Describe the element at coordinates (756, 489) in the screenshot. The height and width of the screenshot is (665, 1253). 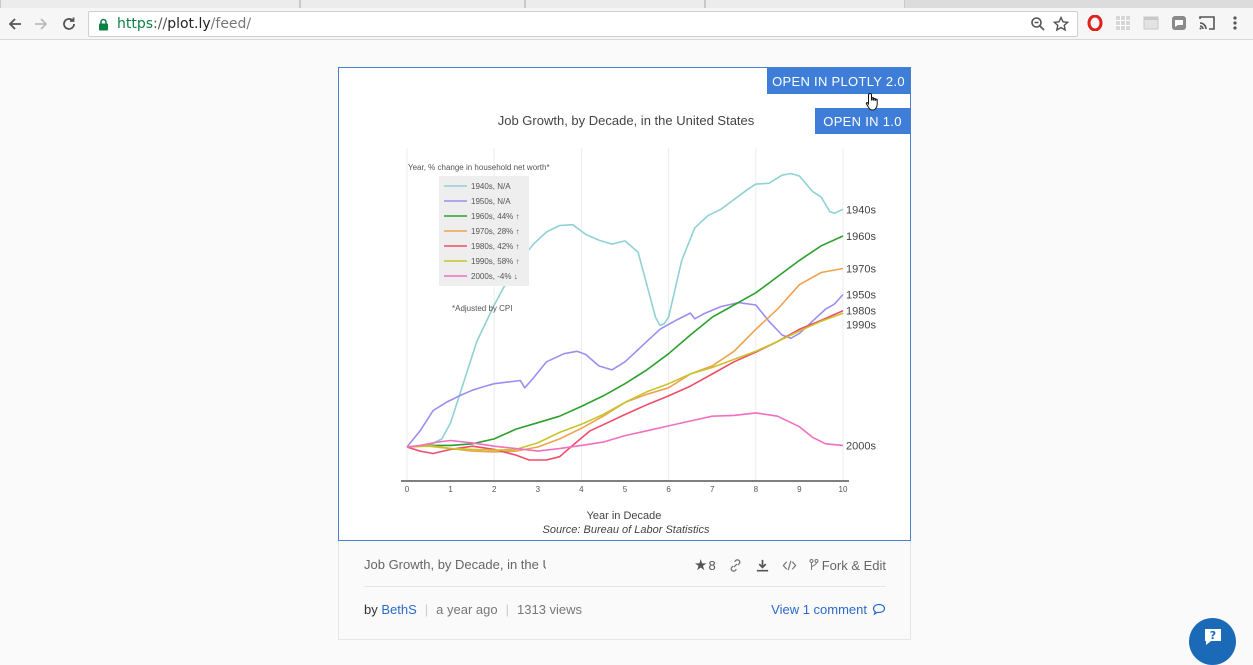
I see `x-tick-label: 8` at that location.